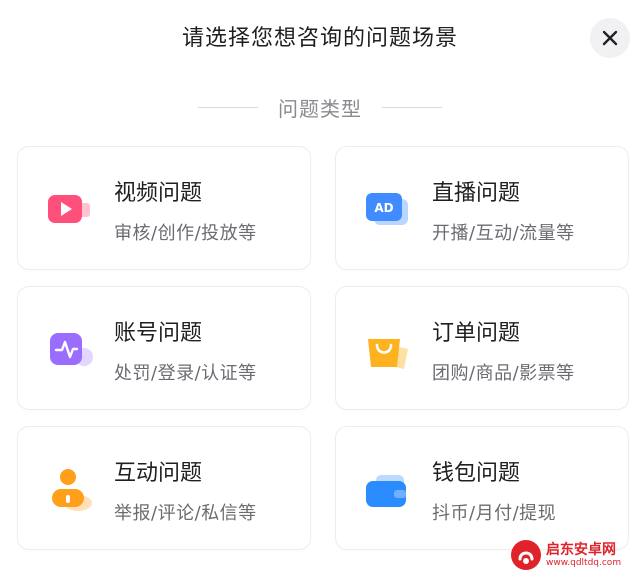  I want to click on user-icon, so click(72, 490).